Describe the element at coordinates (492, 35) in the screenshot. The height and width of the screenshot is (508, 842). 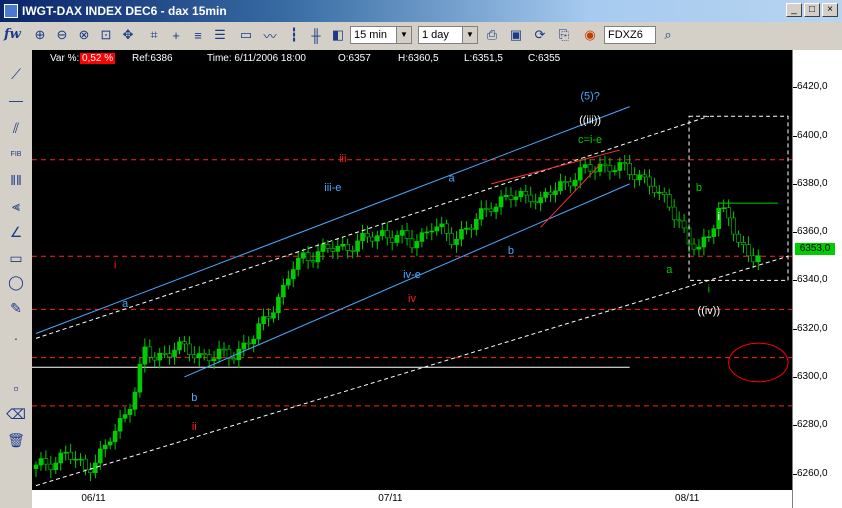
I see `print-icon: ⎙` at that location.